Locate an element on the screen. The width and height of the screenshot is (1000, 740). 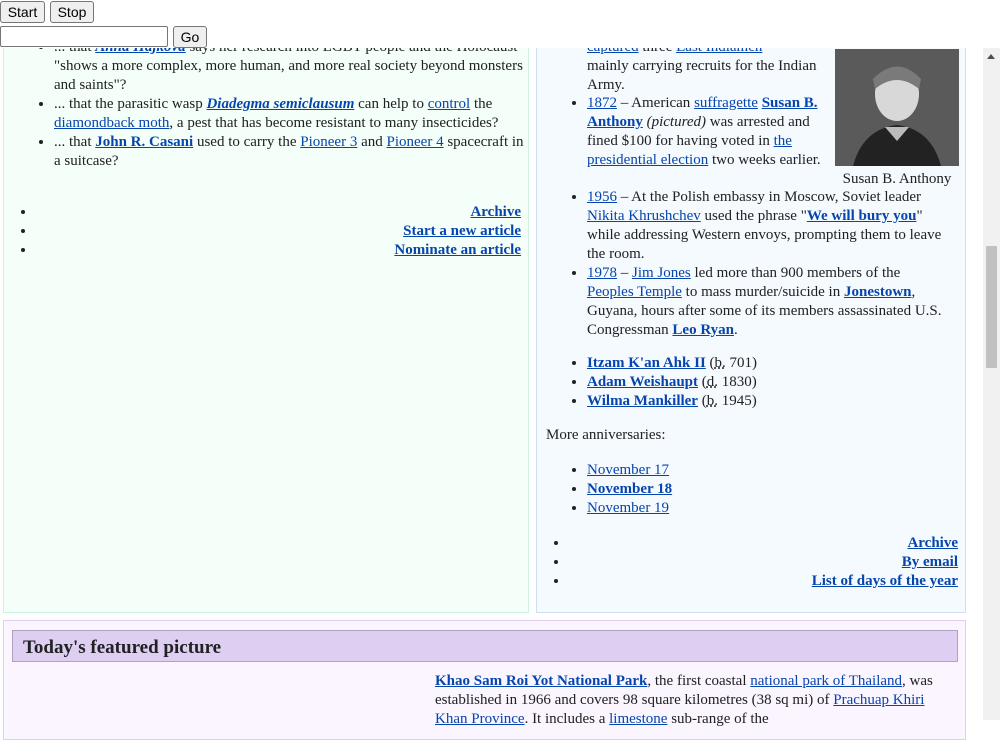
anniversary-days: November 17 November 18 November 19 is located at coordinates (629, 489).